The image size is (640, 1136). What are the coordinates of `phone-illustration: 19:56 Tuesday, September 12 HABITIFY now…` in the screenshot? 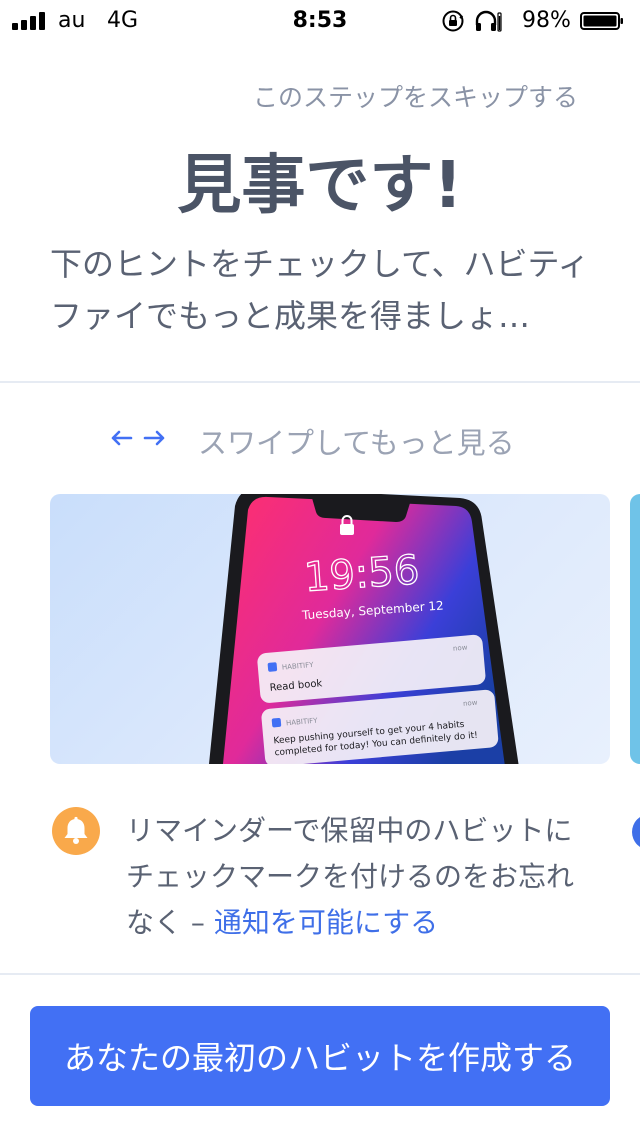 It's located at (364, 629).